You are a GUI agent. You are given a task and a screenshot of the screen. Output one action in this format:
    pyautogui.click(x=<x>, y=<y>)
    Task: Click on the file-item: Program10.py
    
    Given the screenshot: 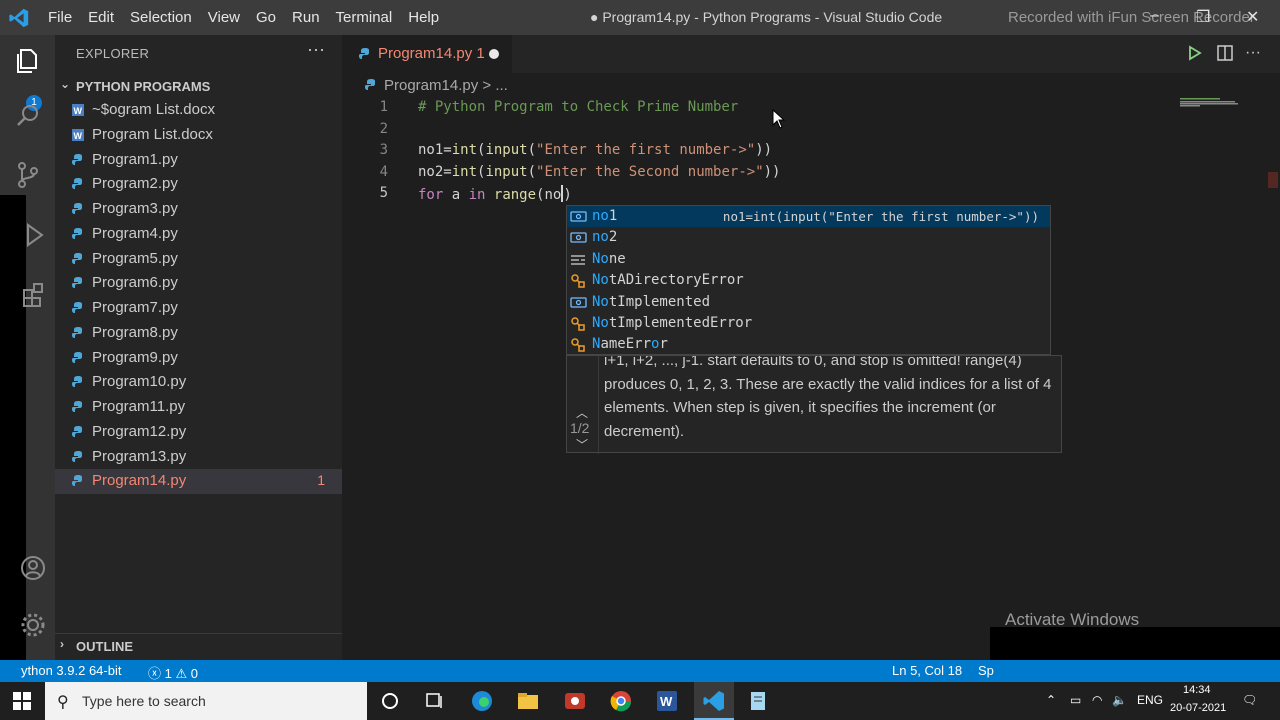 What is the action you would take?
    pyautogui.click(x=198, y=382)
    